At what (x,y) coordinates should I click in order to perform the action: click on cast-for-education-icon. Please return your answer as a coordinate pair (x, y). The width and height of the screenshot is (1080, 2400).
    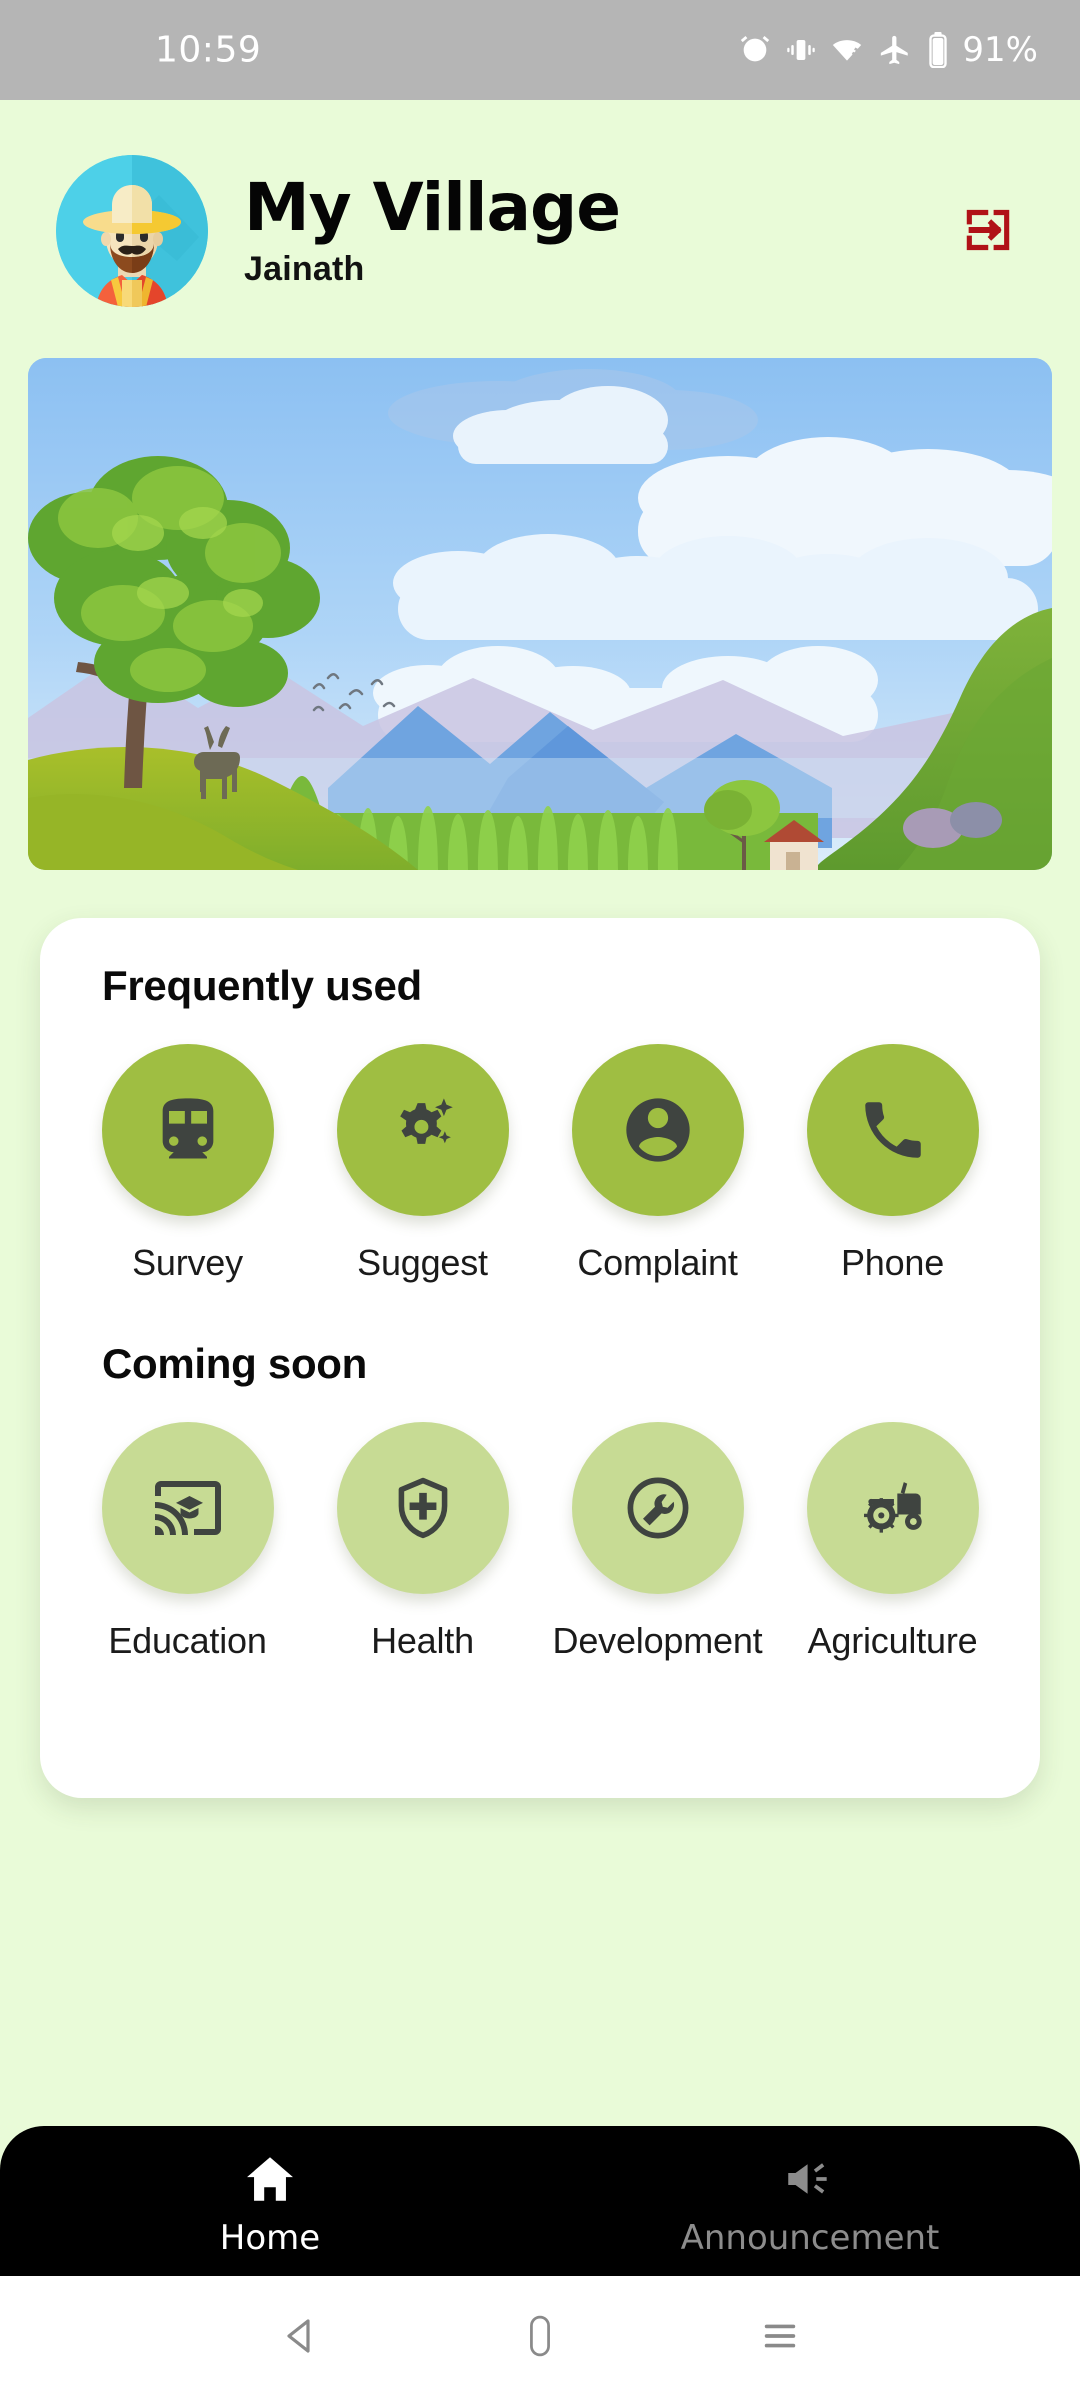
    Looking at the image, I should click on (188, 1508).